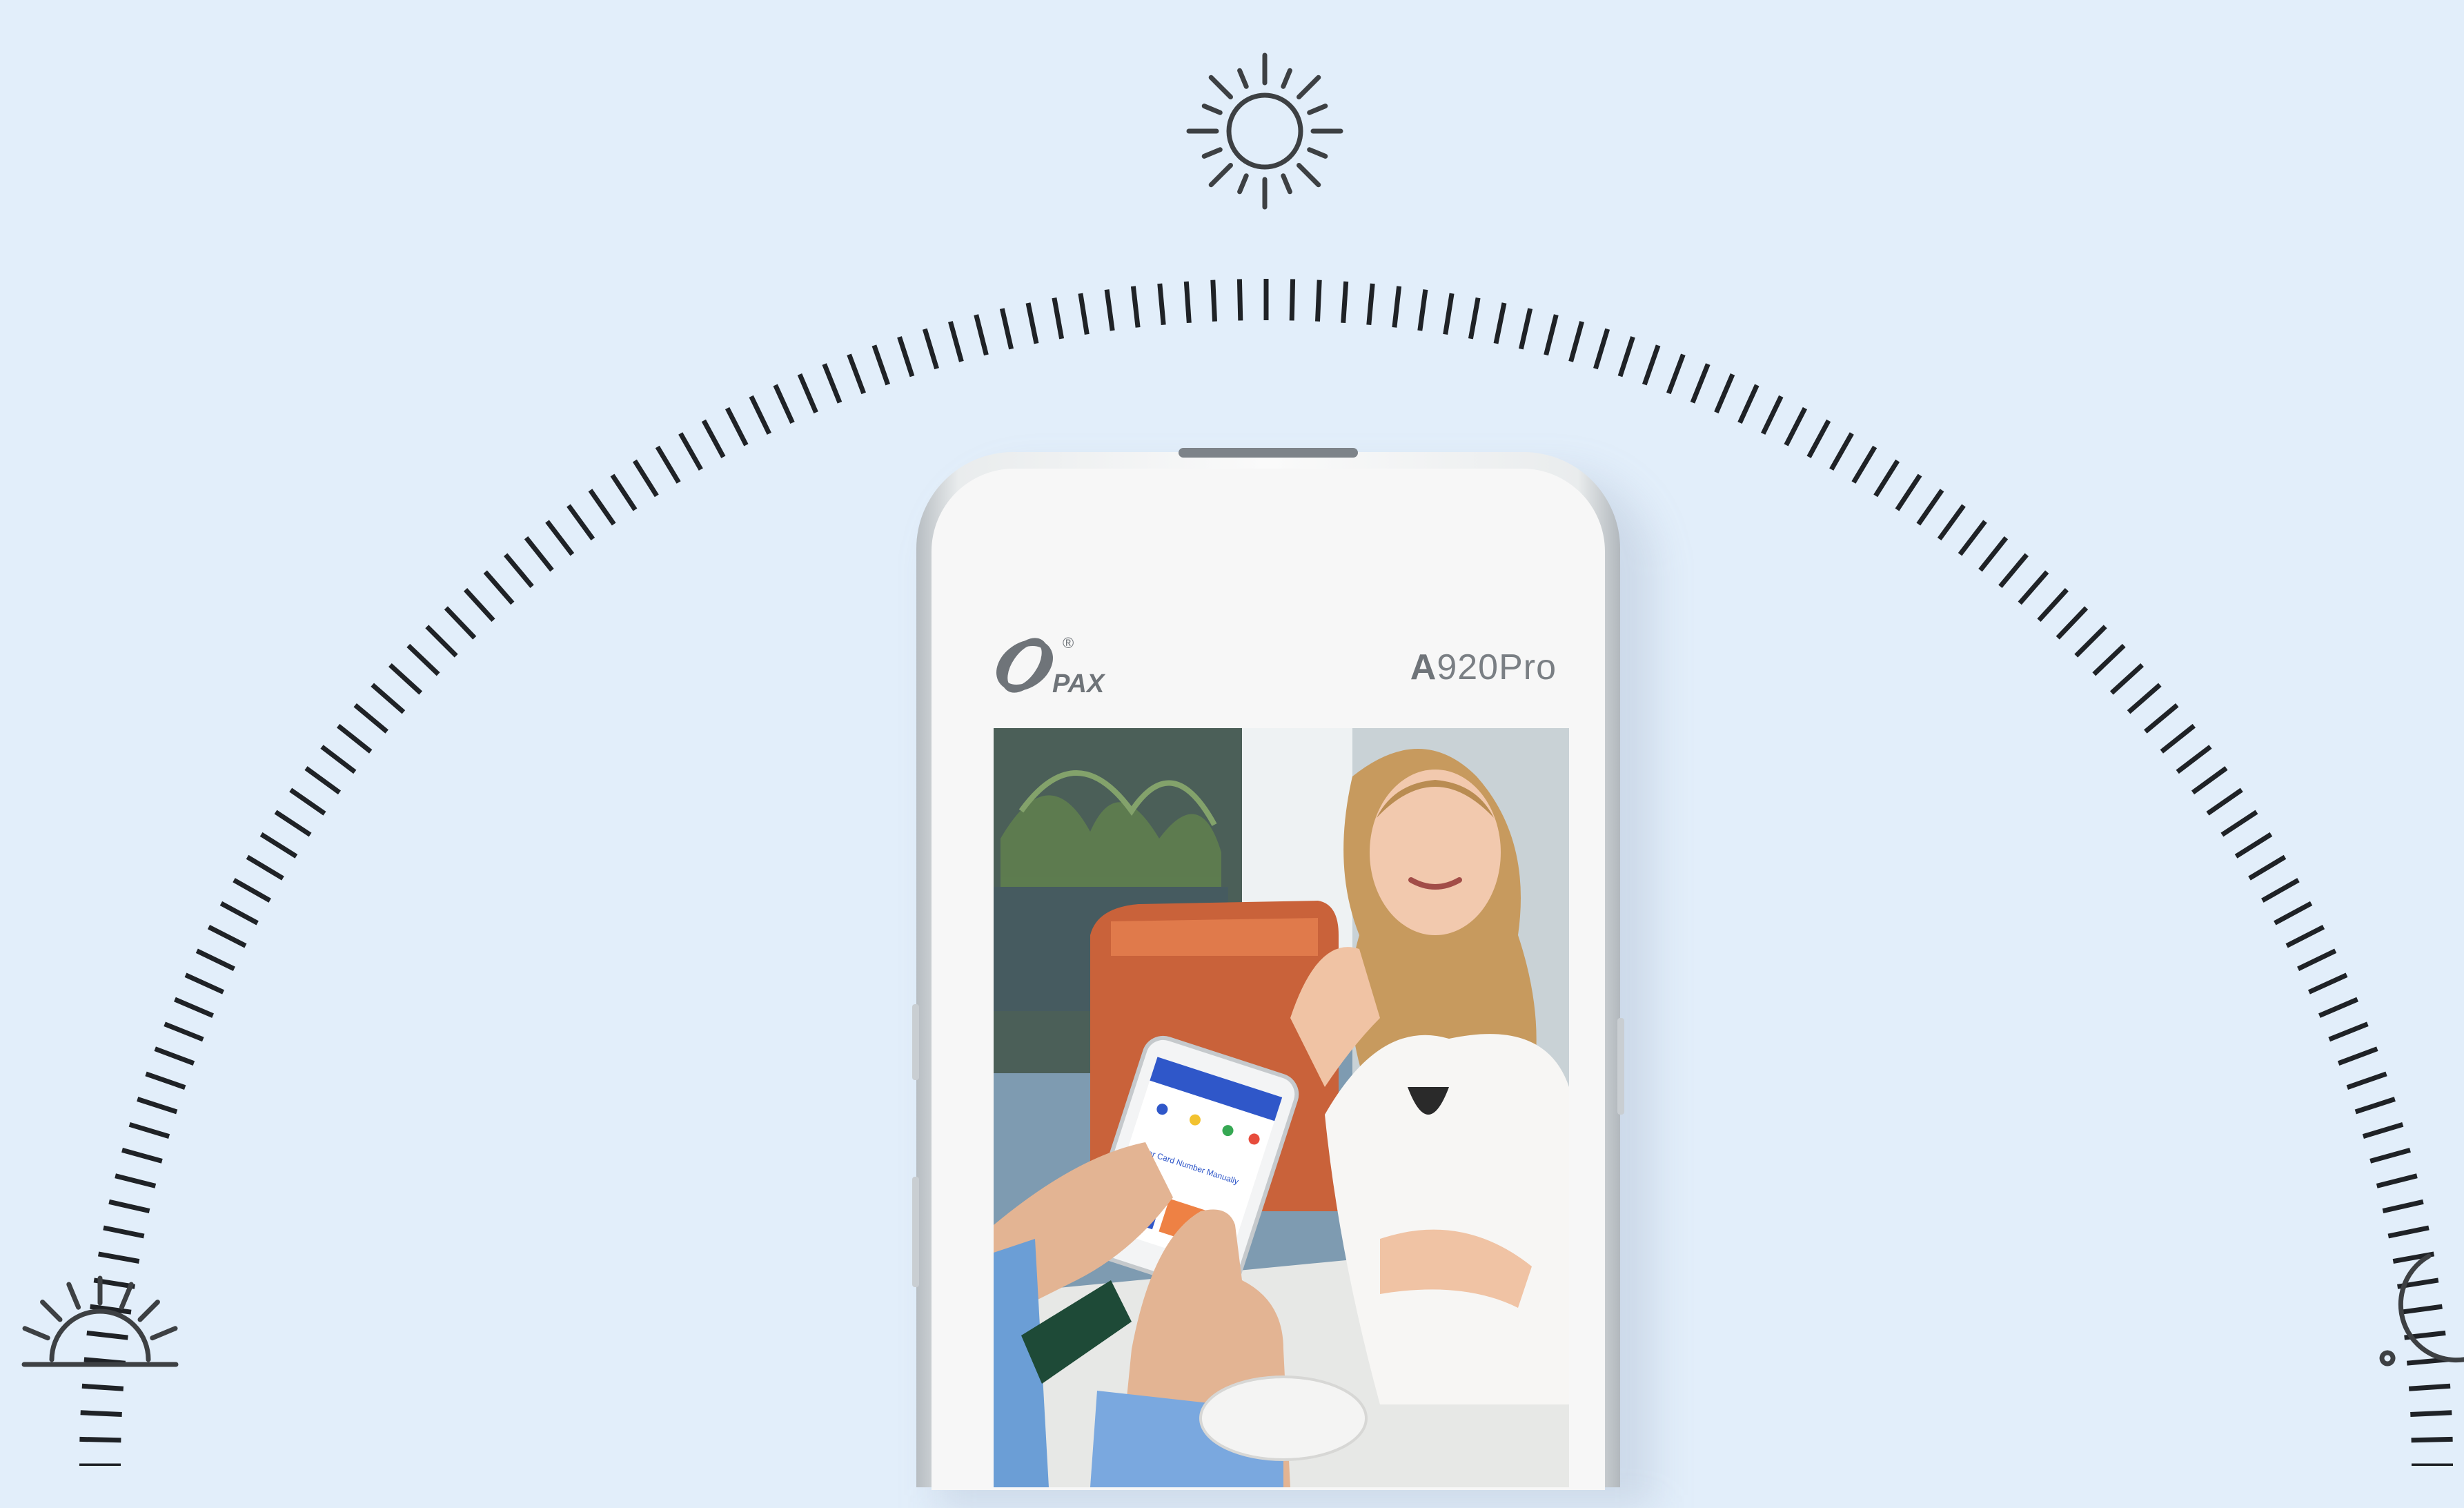 The image size is (2464, 1508). I want to click on screen-photo: Enter Card Number Manually, so click(1282, 1107).